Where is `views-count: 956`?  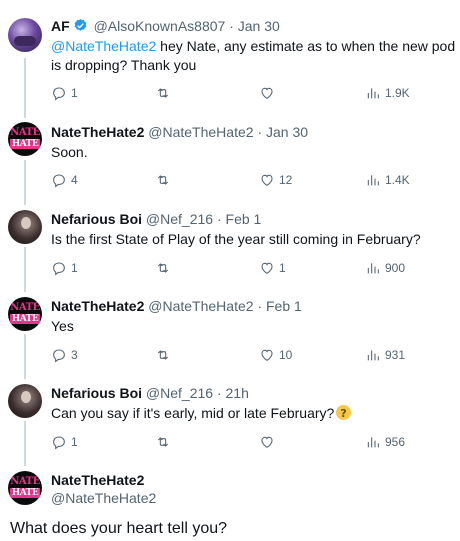 views-count: 956 is located at coordinates (395, 442).